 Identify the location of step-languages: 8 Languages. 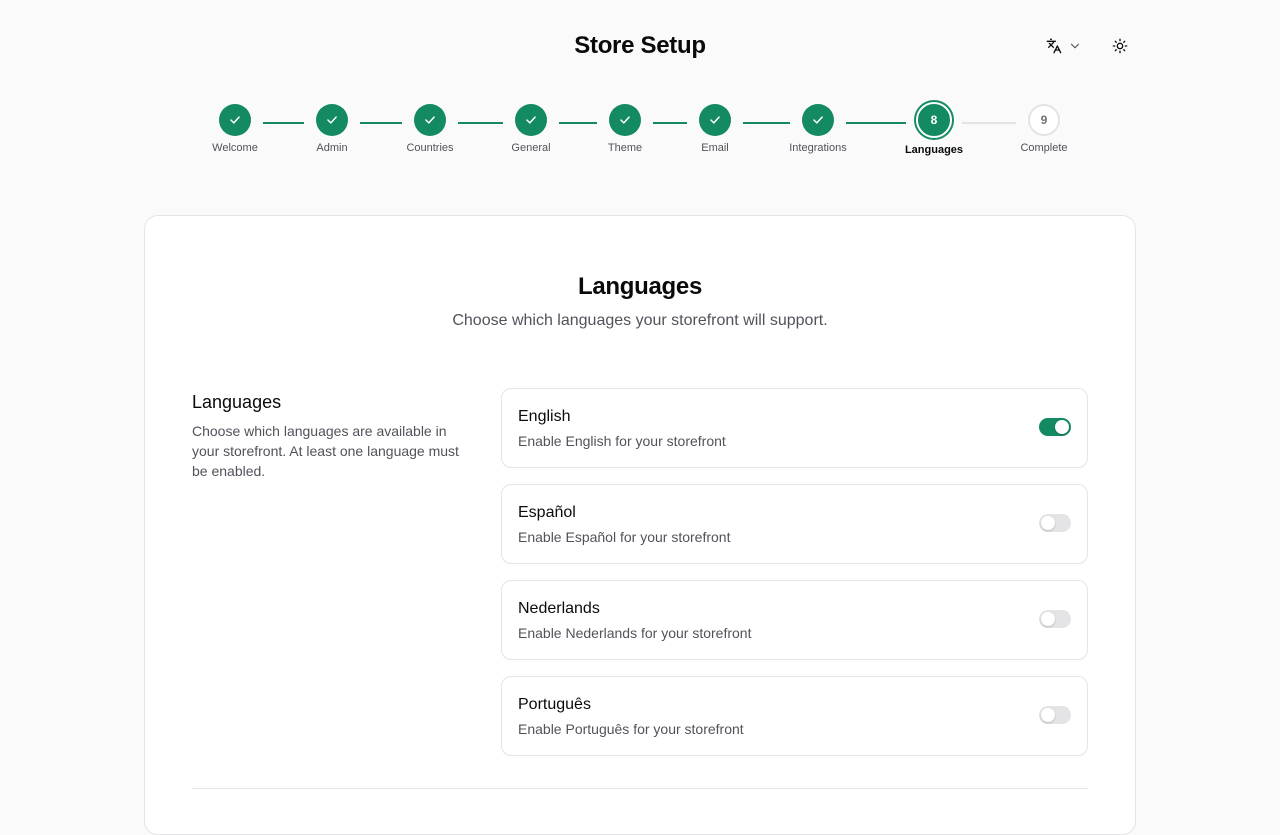
(934, 129).